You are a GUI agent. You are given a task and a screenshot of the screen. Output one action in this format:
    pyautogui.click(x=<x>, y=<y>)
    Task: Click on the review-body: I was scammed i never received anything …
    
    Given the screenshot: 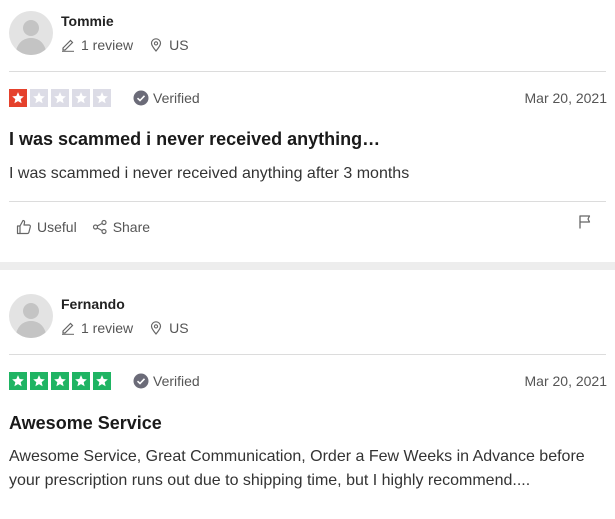 What is the action you would take?
    pyautogui.click(x=209, y=173)
    